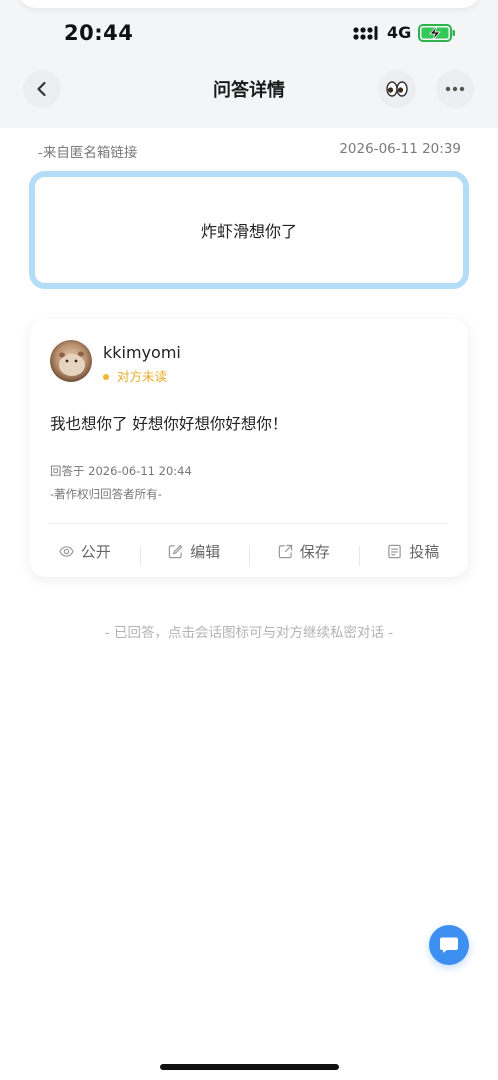 The image size is (498, 1080). I want to click on status-time: 20:44, so click(99, 33).